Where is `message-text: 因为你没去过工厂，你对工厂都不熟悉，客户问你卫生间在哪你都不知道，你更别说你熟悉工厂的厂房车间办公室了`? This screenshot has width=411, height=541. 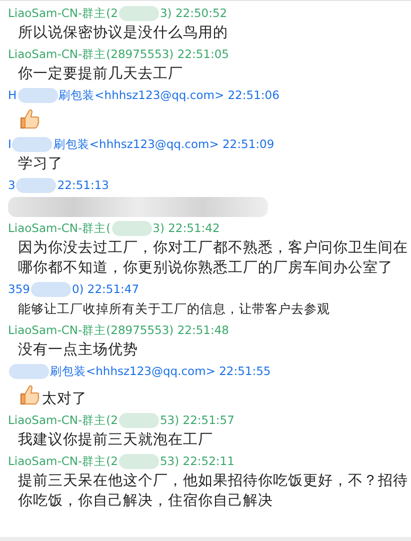 message-text: 因为你没去过工厂，你对工厂都不熟悉，客户问你卫生间在哪你都不知道，你更别说你熟悉工厂的厂房车间办公室了 is located at coordinates (213, 258).